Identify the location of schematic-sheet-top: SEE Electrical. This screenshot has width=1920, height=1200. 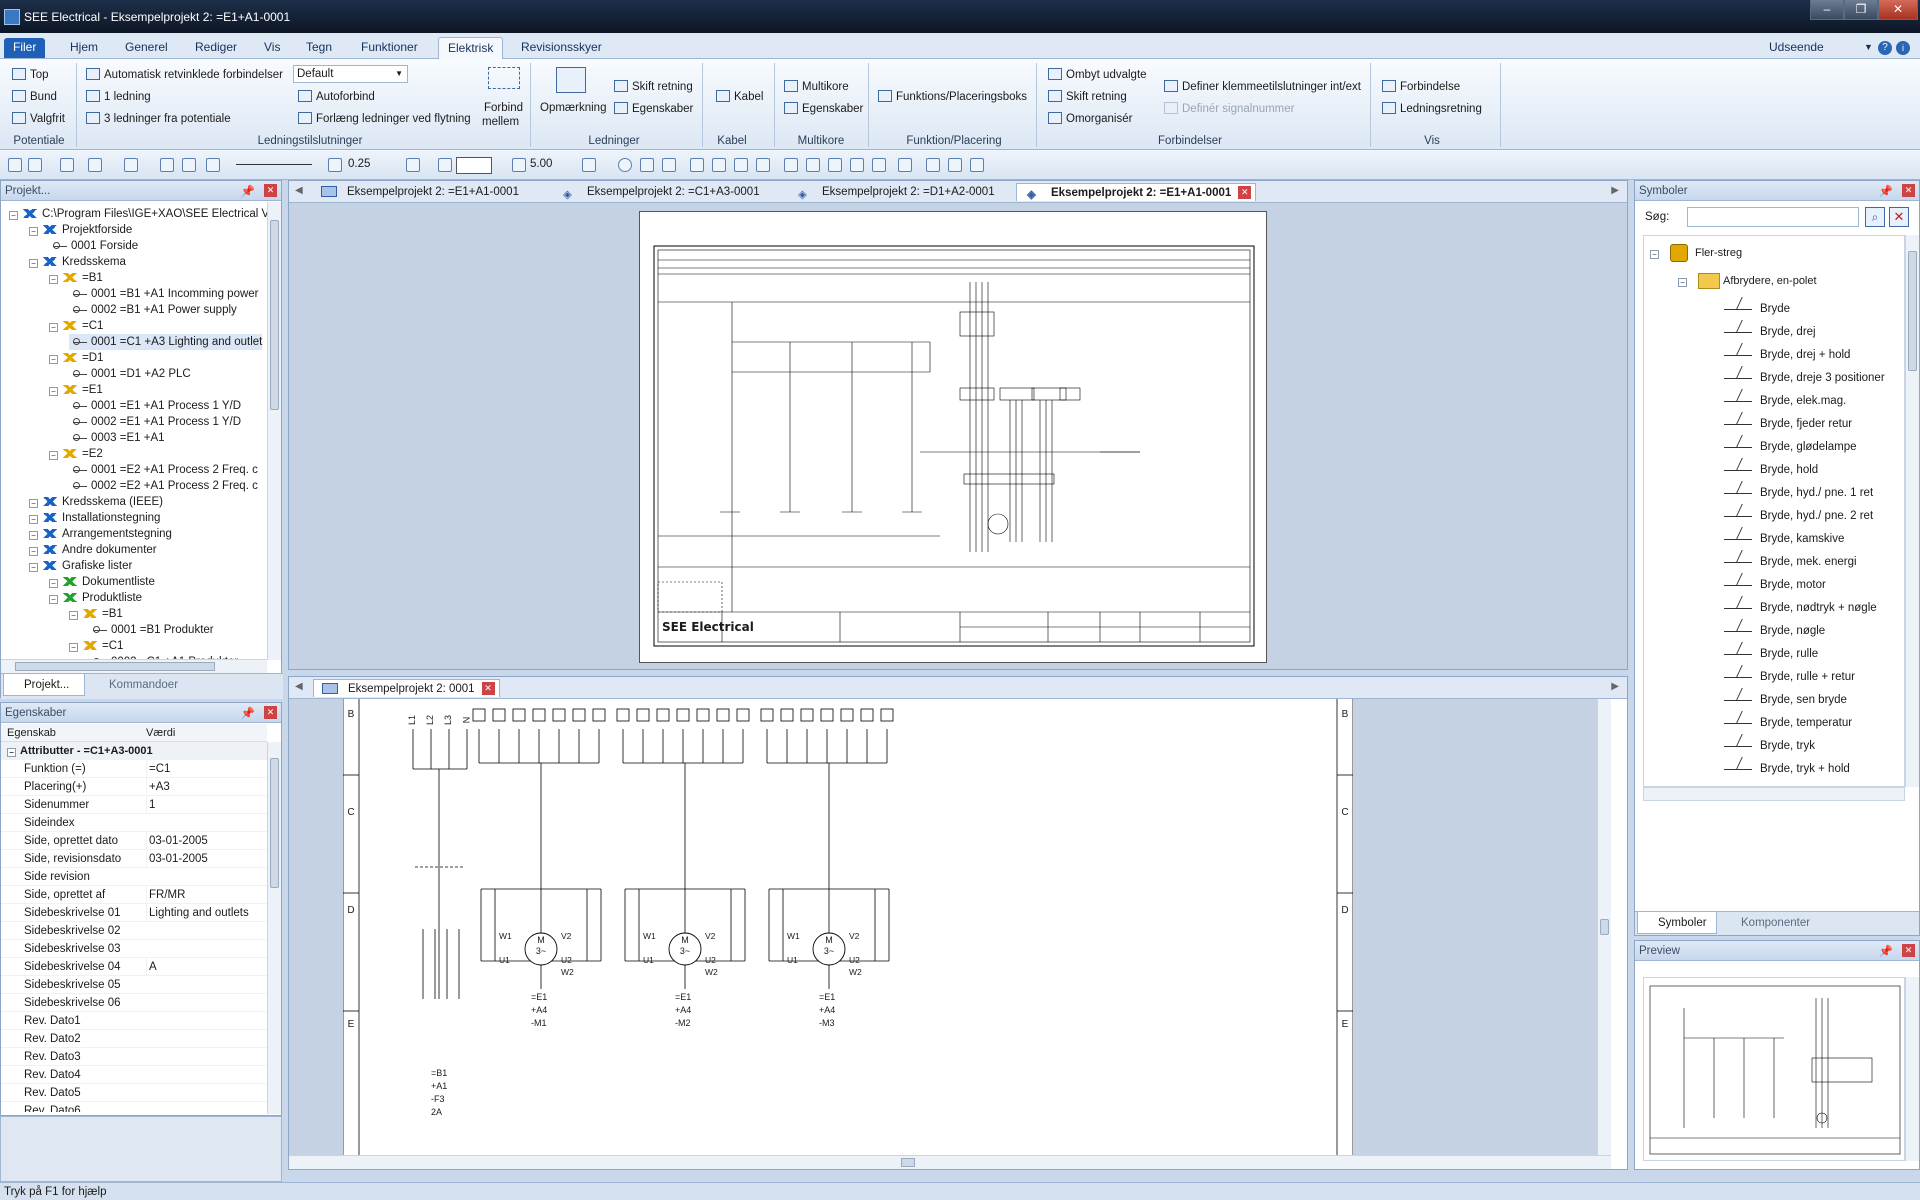
(953, 437).